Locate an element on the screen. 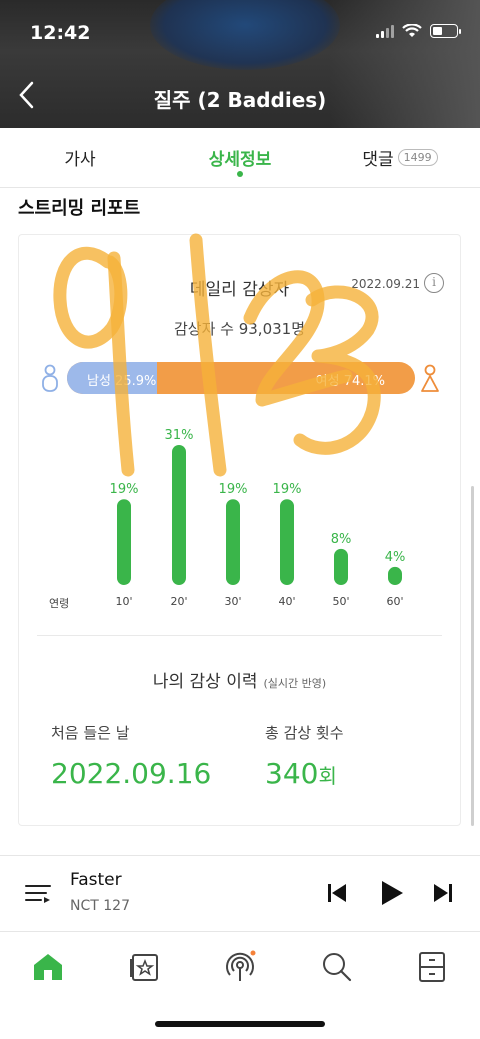 The image size is (480, 1039). play-icon is located at coordinates (391, 893).